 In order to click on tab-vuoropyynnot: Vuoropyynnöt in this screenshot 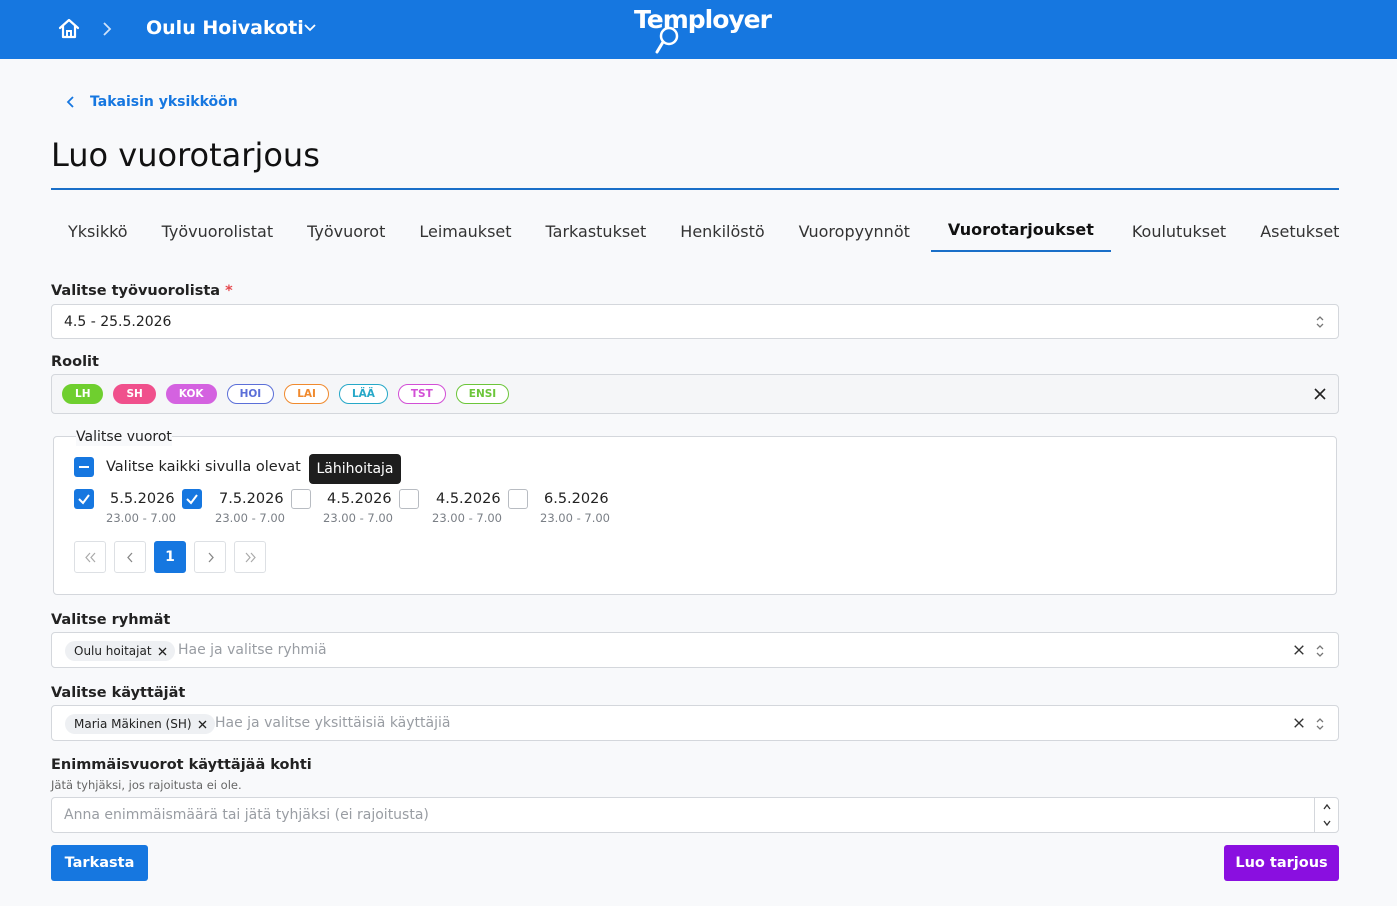, I will do `click(854, 232)`.